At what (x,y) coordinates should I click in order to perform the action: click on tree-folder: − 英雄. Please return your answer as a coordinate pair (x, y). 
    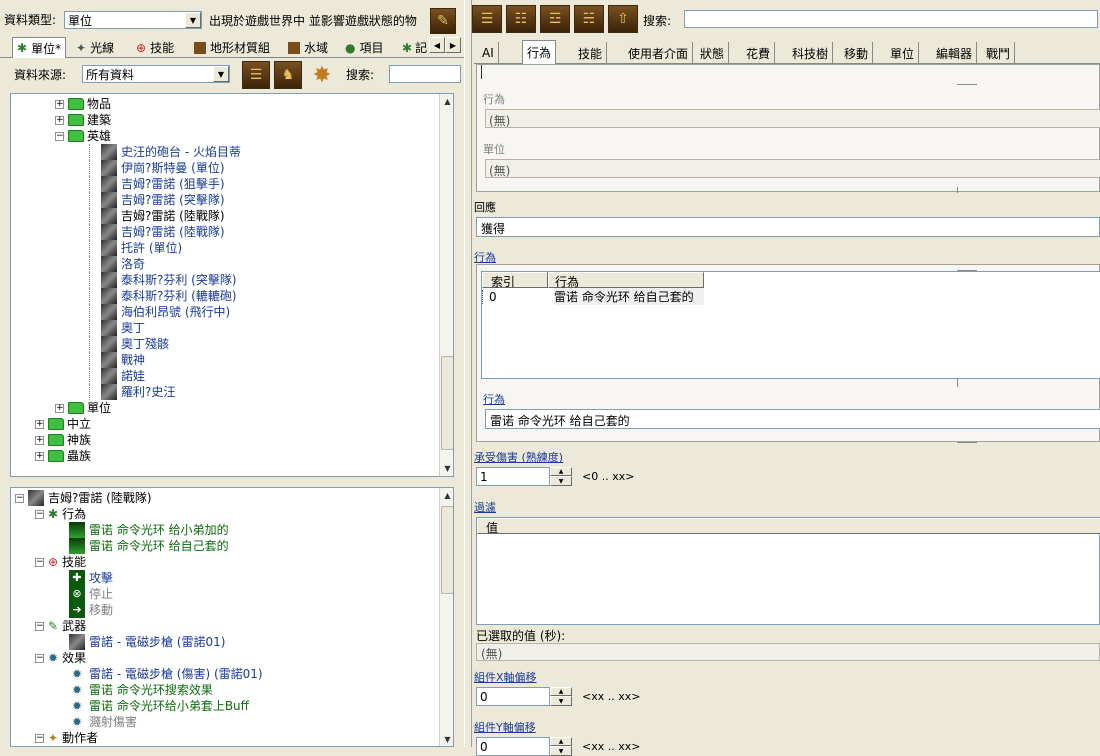
    Looking at the image, I should click on (83, 136).